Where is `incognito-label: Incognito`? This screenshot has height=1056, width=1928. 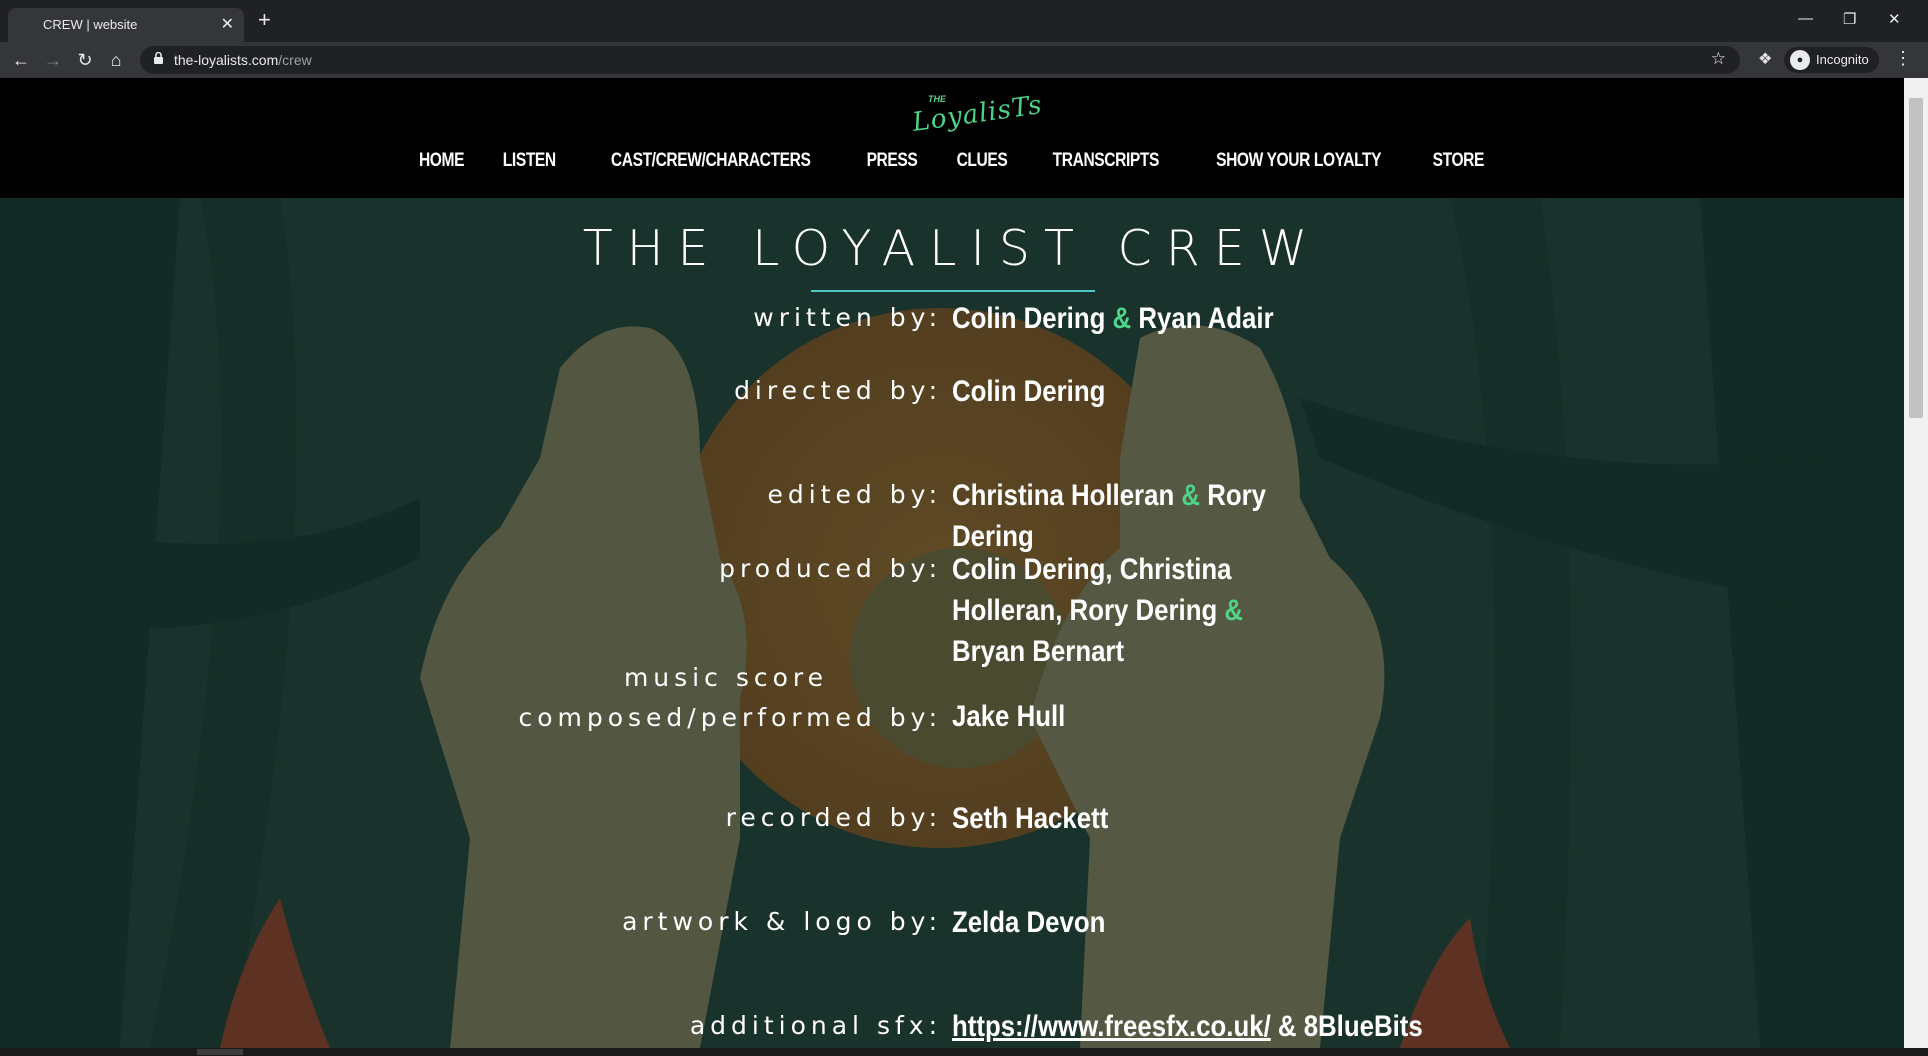
incognito-label: Incognito is located at coordinates (1842, 59).